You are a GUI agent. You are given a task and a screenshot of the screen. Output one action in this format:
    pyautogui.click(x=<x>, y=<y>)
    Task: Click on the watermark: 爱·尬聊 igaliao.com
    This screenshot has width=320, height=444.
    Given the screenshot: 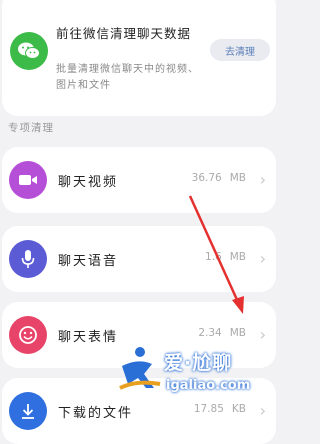 What is the action you would take?
    pyautogui.click(x=196, y=377)
    